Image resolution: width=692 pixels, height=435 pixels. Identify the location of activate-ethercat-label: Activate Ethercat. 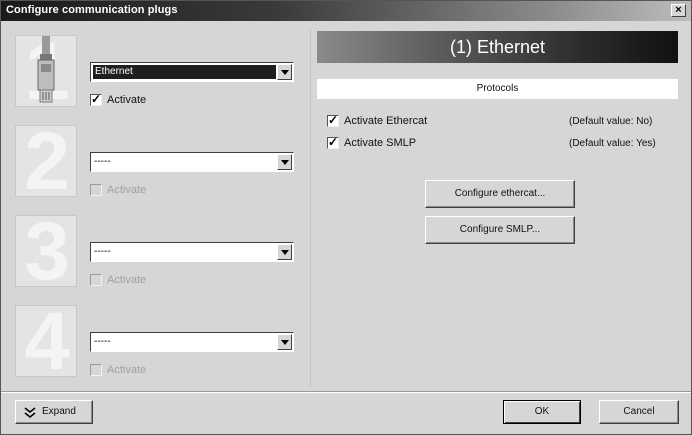
(386, 121).